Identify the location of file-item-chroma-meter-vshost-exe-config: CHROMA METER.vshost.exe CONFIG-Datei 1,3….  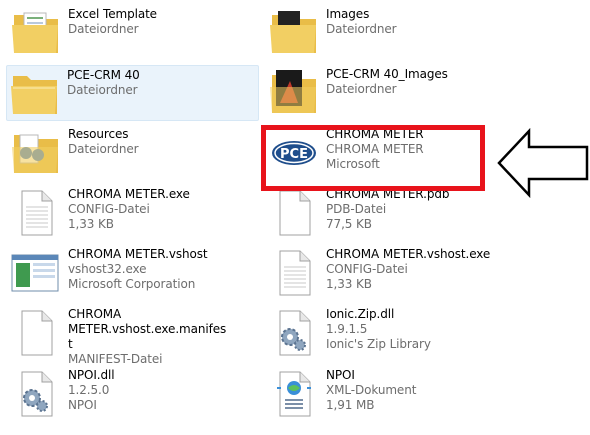
(391, 273).